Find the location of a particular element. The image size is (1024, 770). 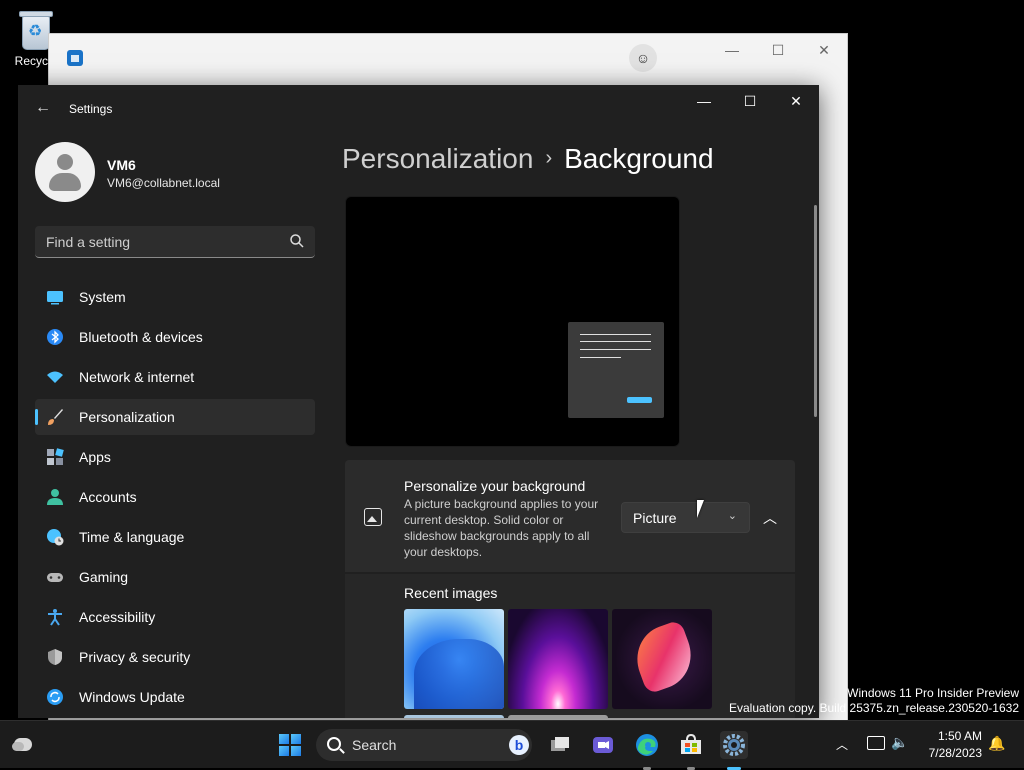

weather-icon is located at coordinates (23, 744).